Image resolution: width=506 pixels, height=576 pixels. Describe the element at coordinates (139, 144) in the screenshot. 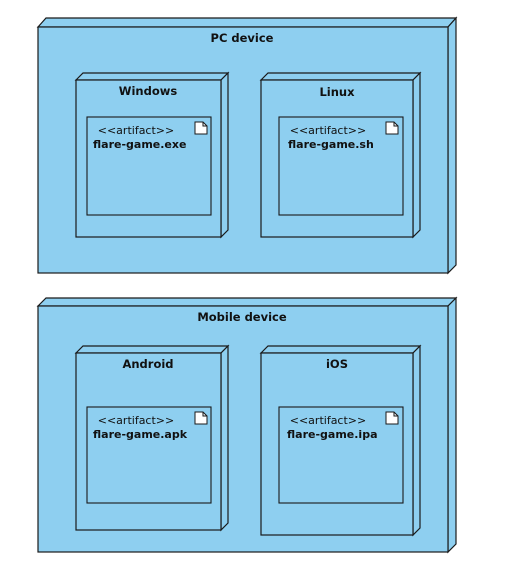

I see `artifact-windows-name: flare-game.exe` at that location.